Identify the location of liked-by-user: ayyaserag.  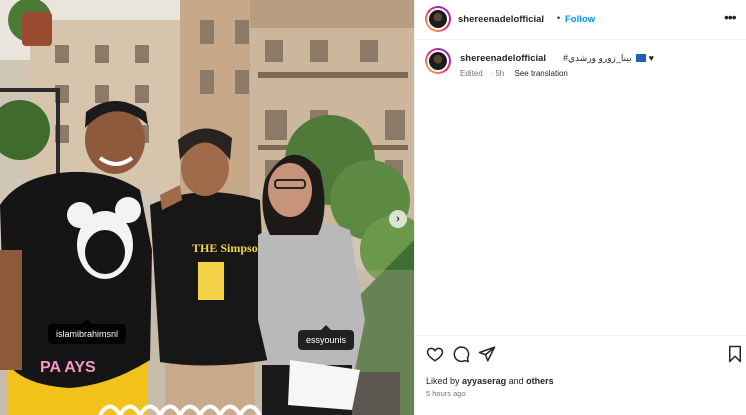
(484, 381).